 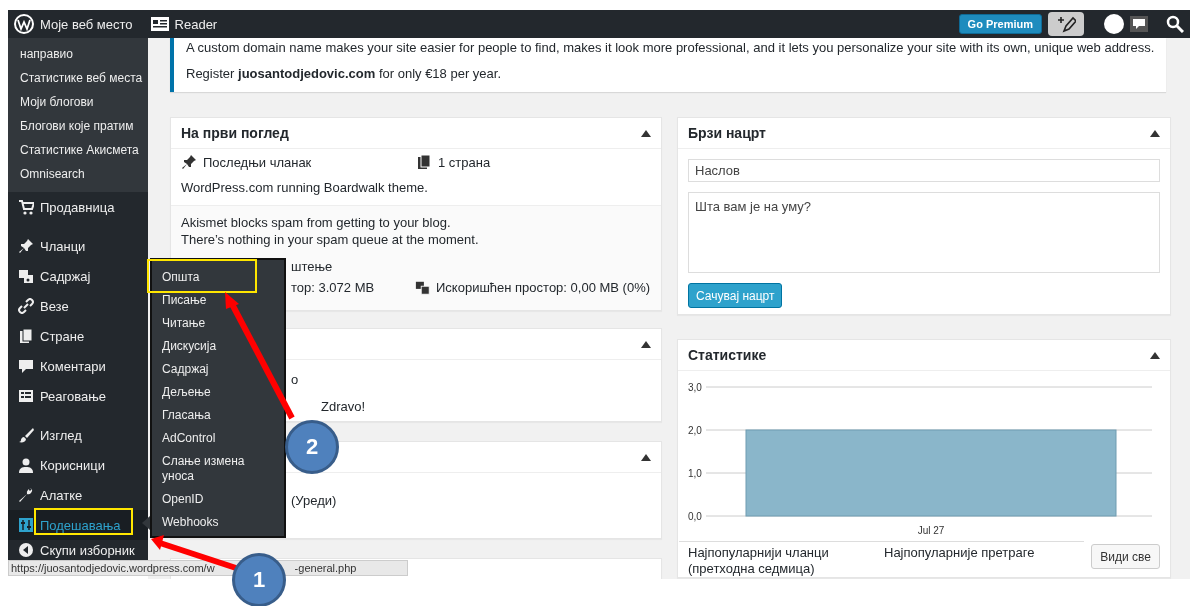 What do you see at coordinates (316, 222) in the screenshot?
I see `akismet-text: Akismet blocks spam from getting to your blog.` at bounding box center [316, 222].